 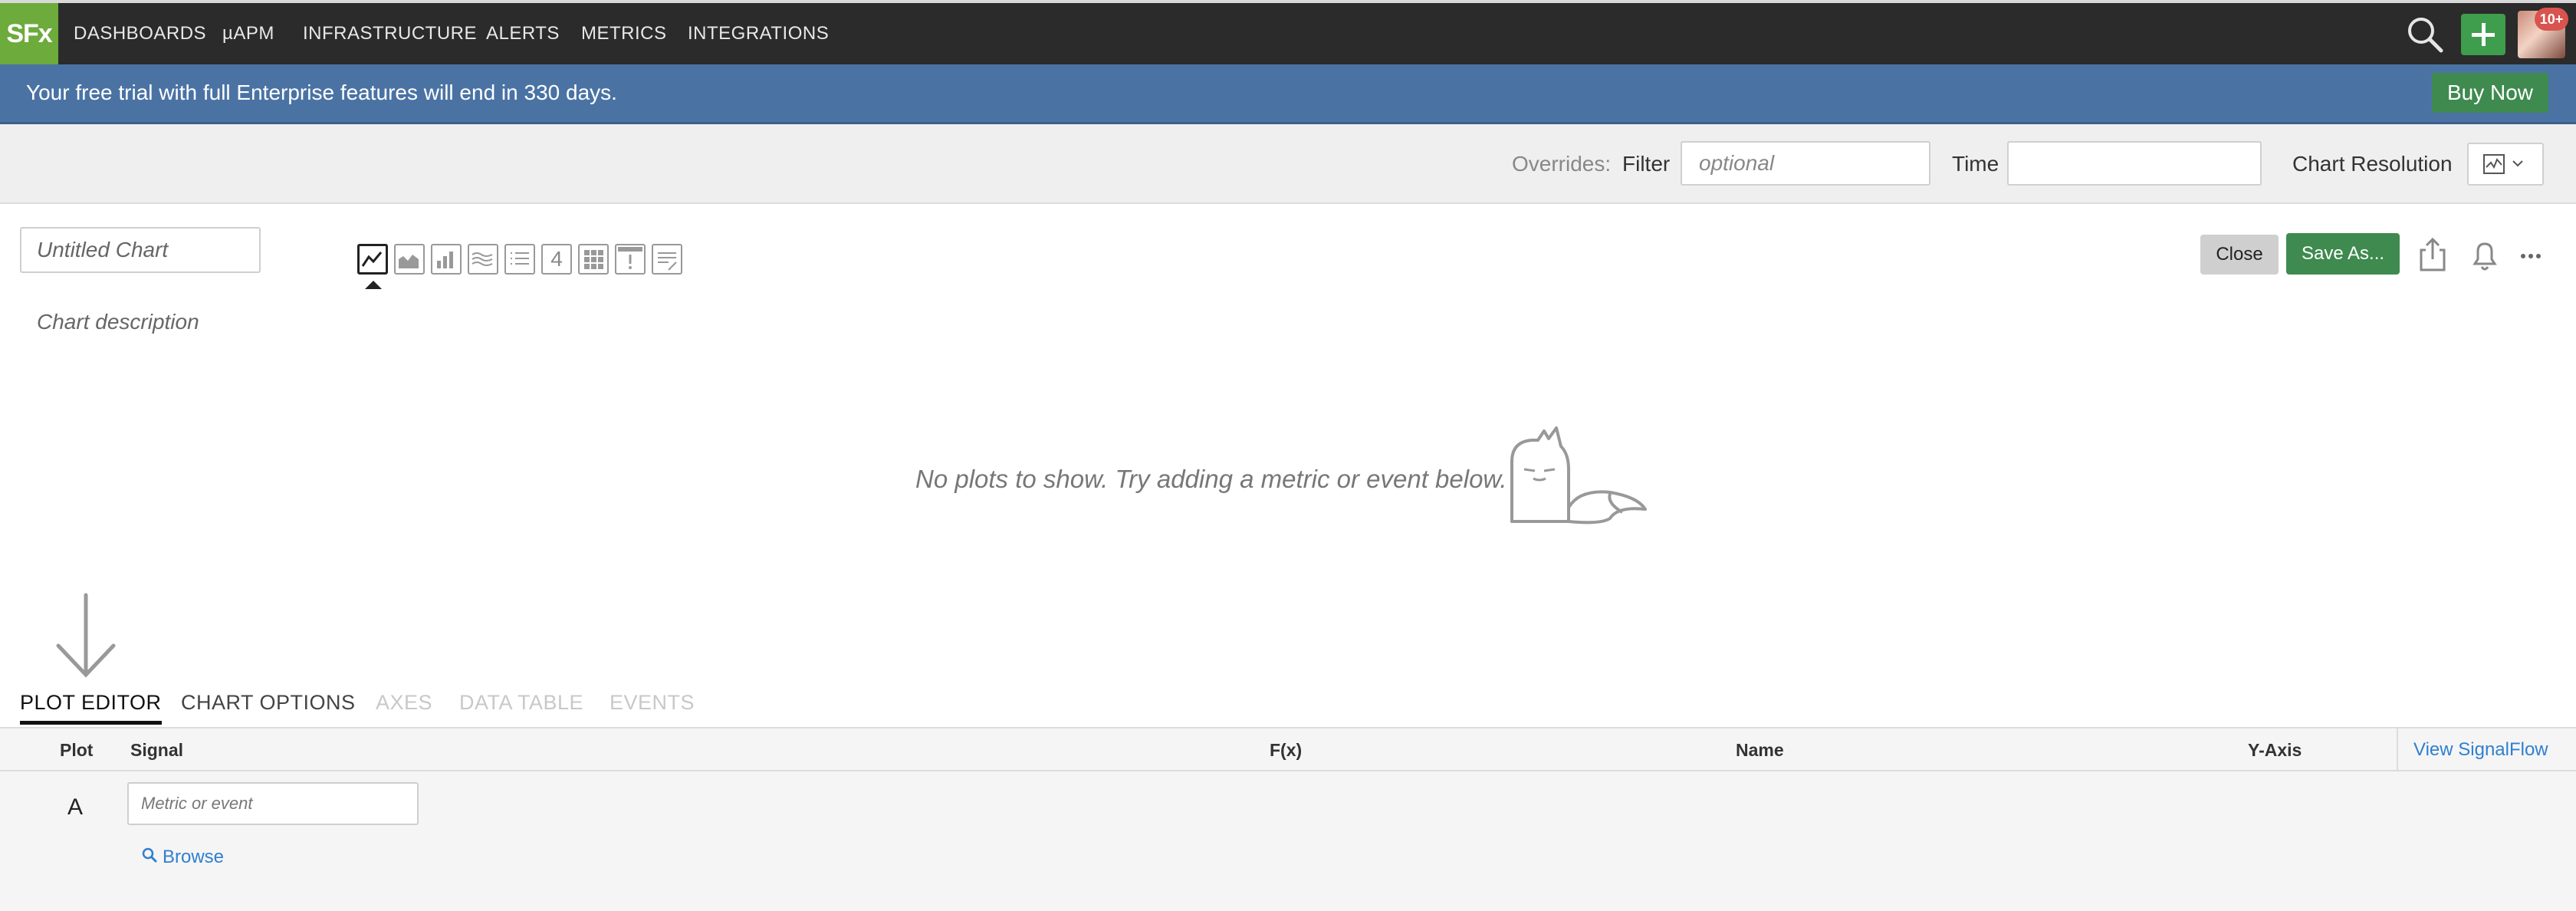 What do you see at coordinates (557, 259) in the screenshot?
I see `single-value-icon: 4` at bounding box center [557, 259].